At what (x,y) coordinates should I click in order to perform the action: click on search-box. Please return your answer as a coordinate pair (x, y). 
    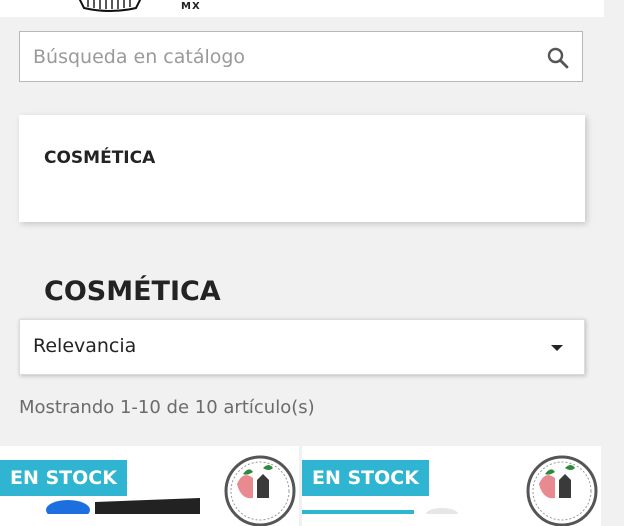
    Looking at the image, I should click on (301, 56).